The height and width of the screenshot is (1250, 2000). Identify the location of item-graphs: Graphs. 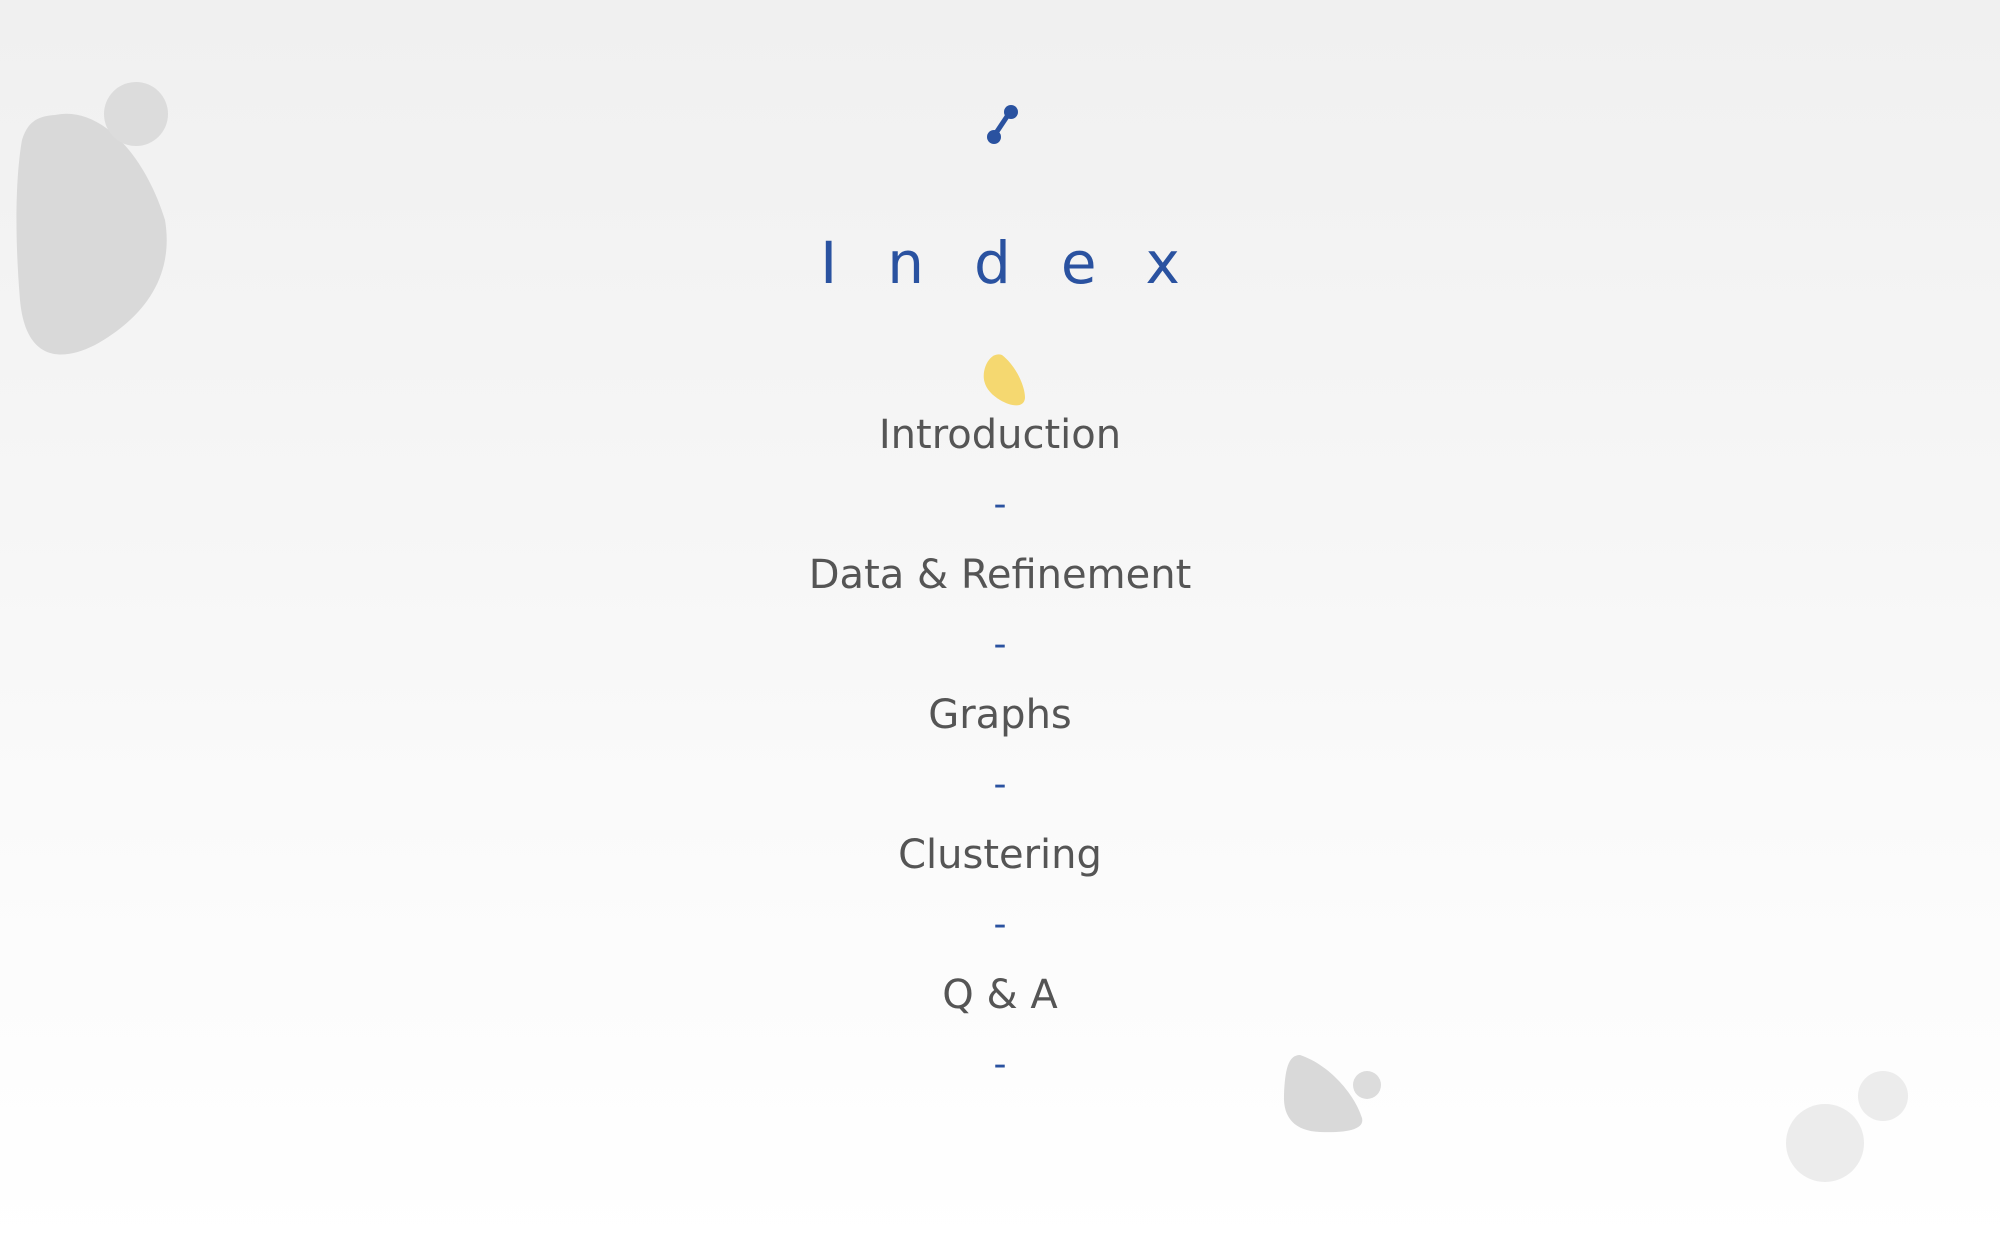
(1000, 715).